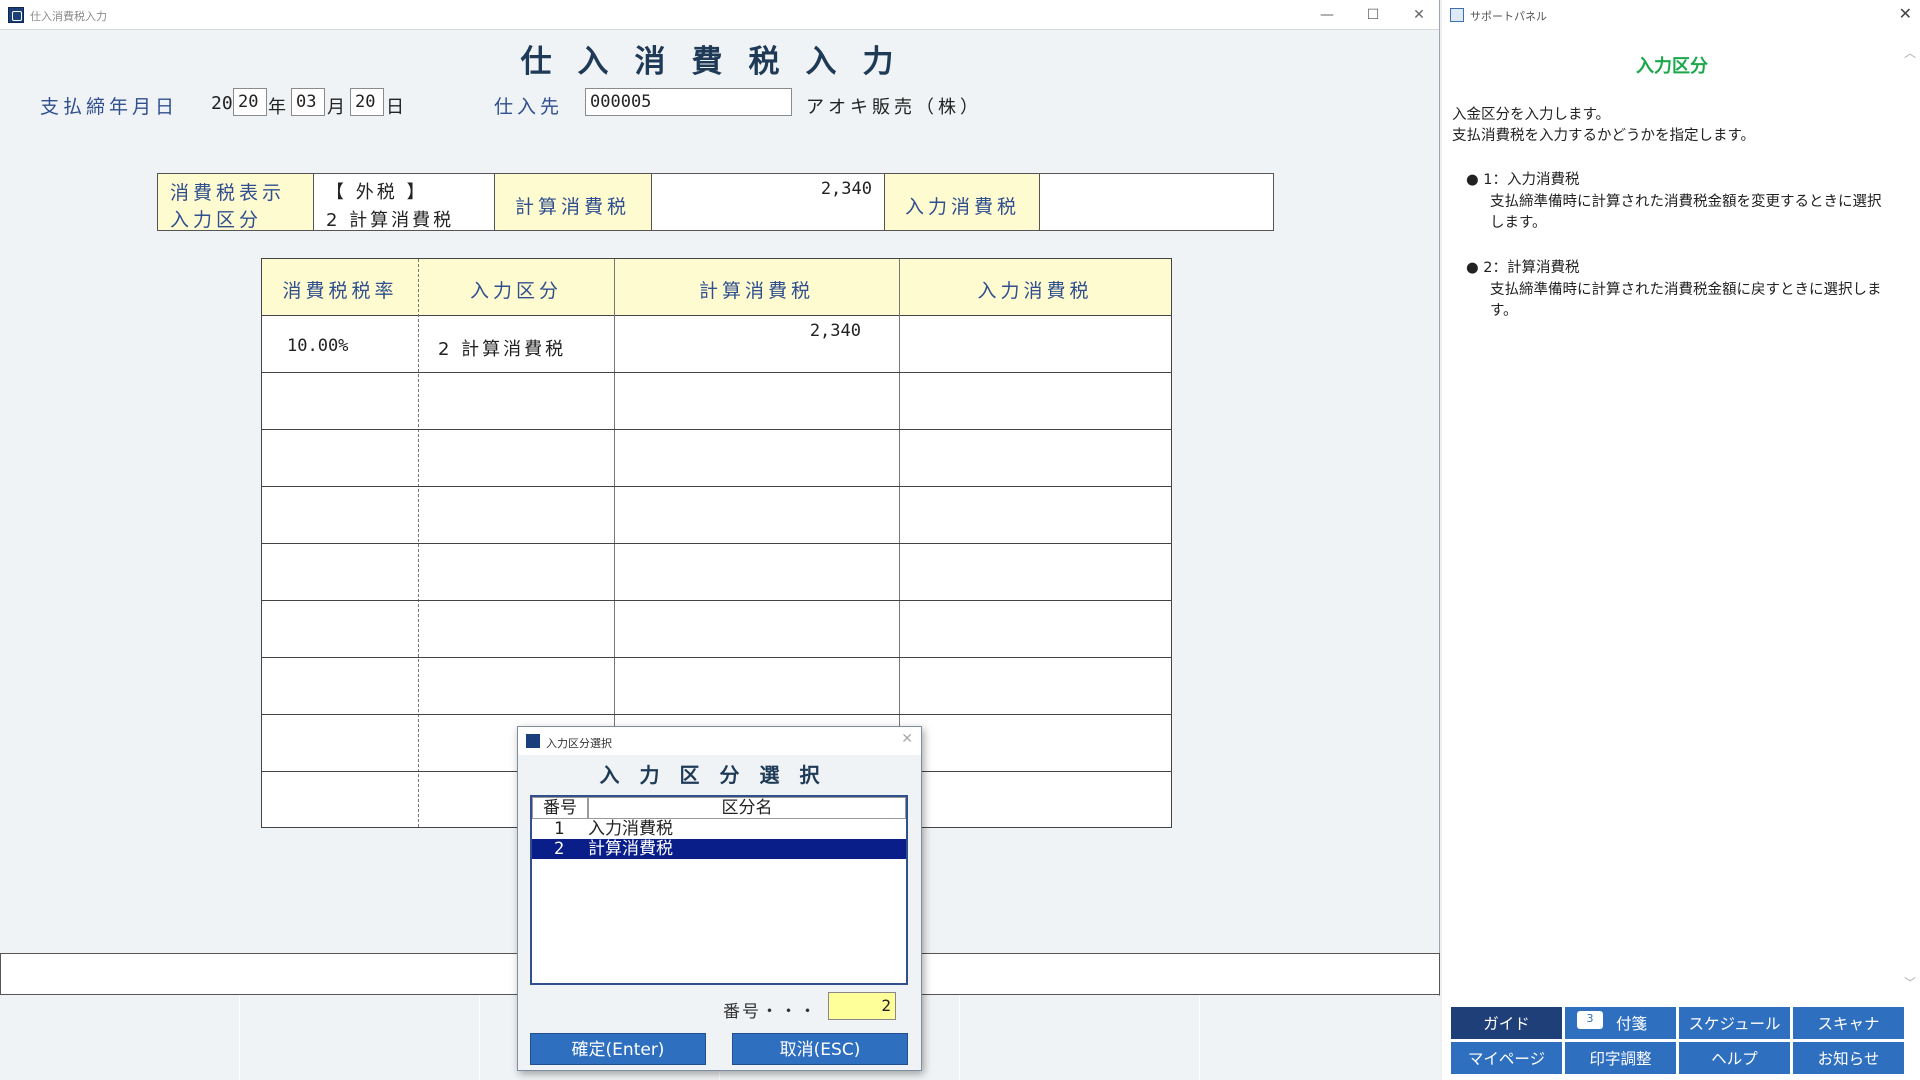 This screenshot has width=1920, height=1080. I want to click on list-item-selected: 2 計算消費税, so click(719, 849).